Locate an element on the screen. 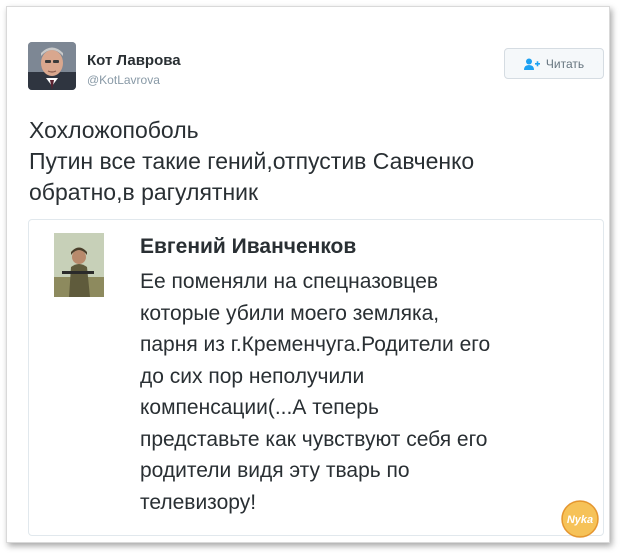 The width and height of the screenshot is (620, 553). follow-button: Читать is located at coordinates (554, 63).